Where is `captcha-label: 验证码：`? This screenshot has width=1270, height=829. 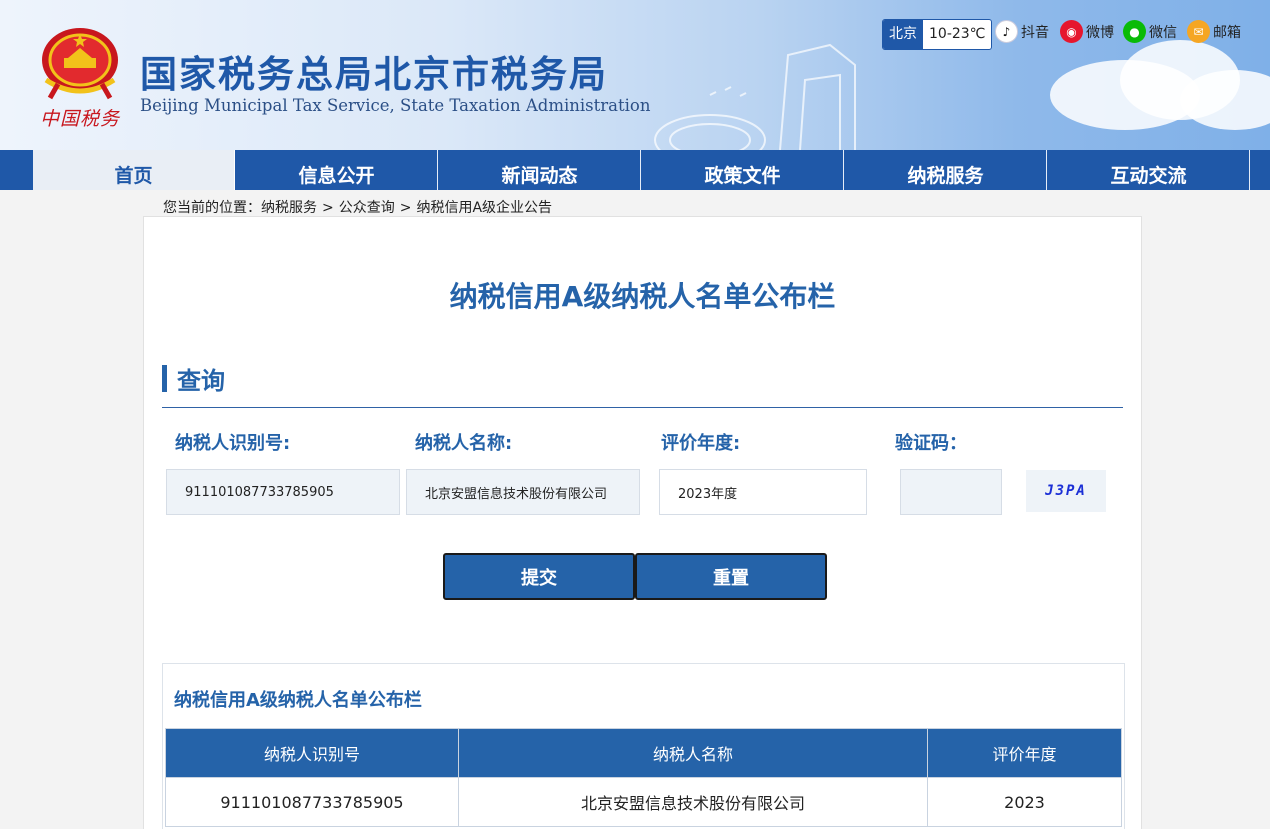
captcha-label: 验证码： is located at coordinates (931, 443).